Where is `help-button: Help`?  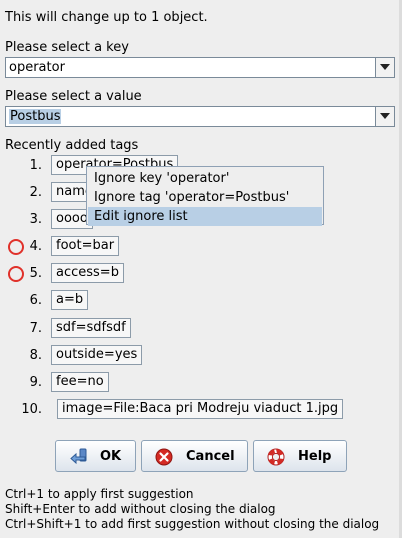
help-button: Help is located at coordinates (300, 456).